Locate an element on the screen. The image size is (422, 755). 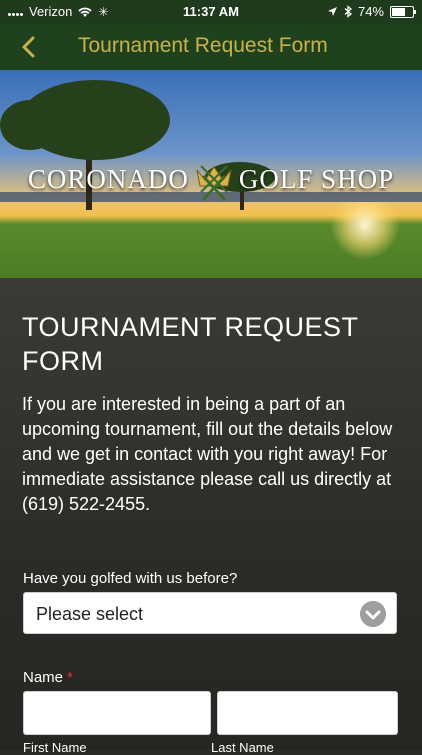
first-name-input is located at coordinates (117, 713).